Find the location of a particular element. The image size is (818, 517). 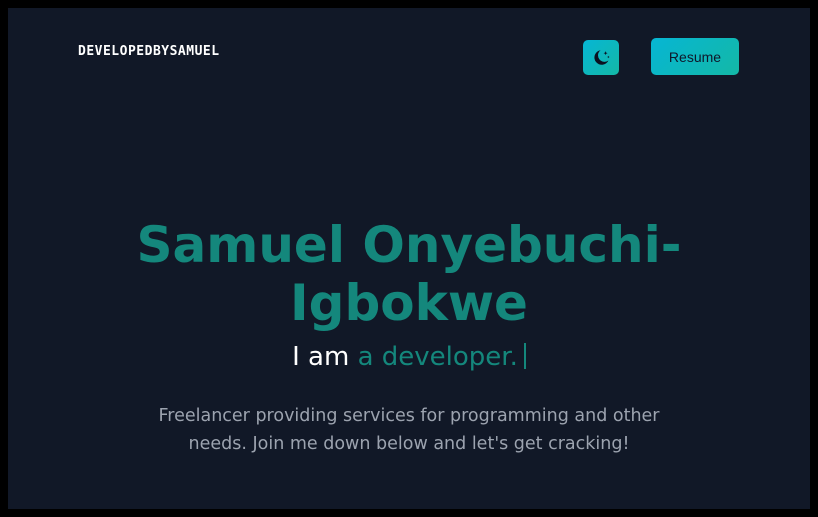

theme-toggle-button is located at coordinates (601, 57).